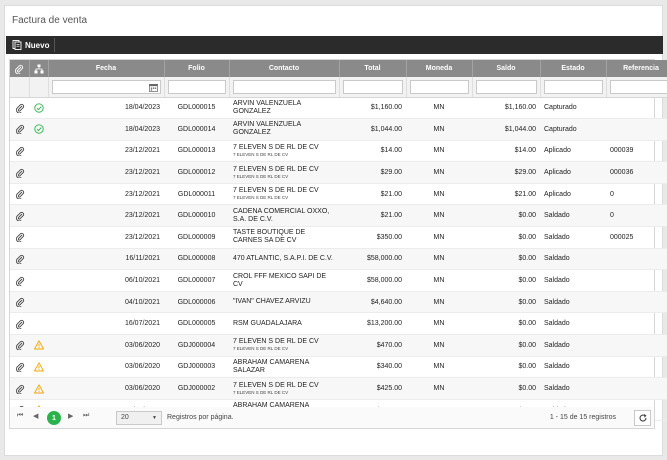 This screenshot has height=460, width=667. What do you see at coordinates (638, 86) in the screenshot?
I see `filter-referencia` at bounding box center [638, 86].